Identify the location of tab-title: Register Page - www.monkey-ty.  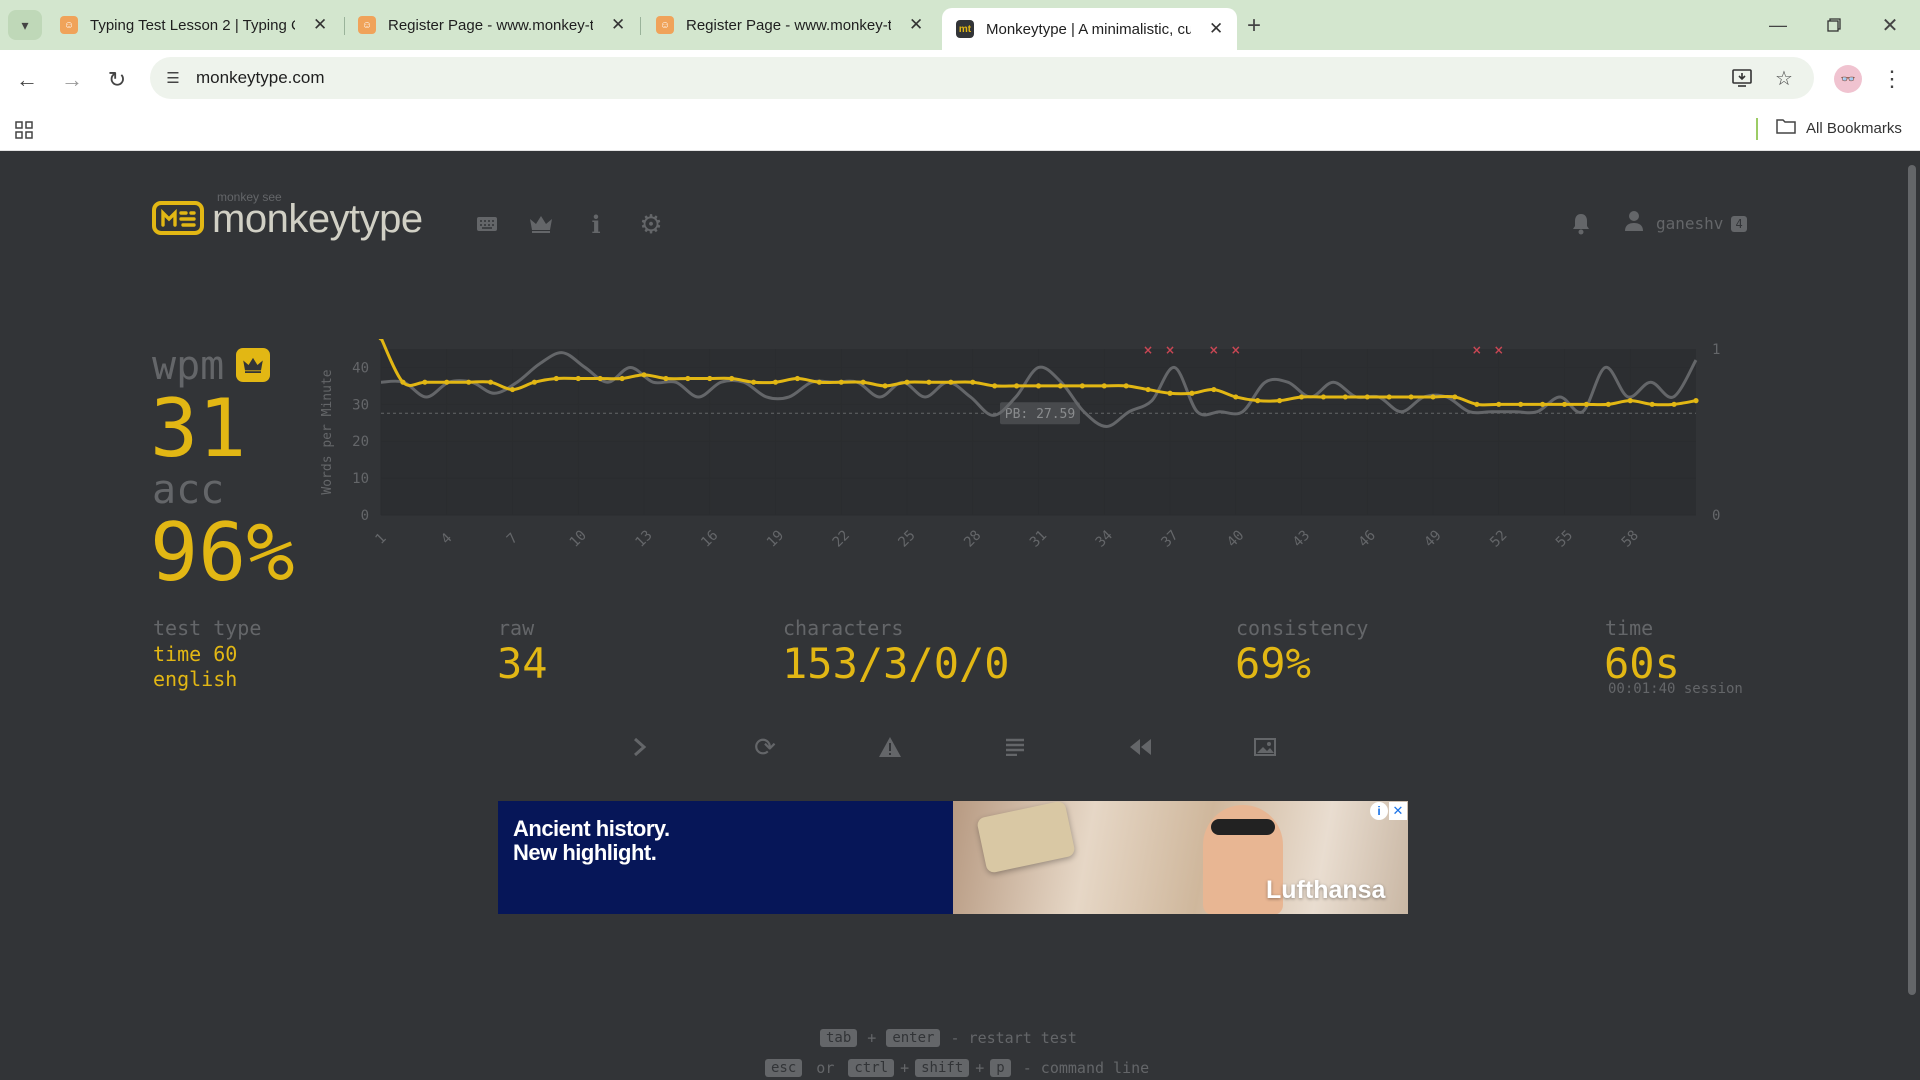
(788, 25).